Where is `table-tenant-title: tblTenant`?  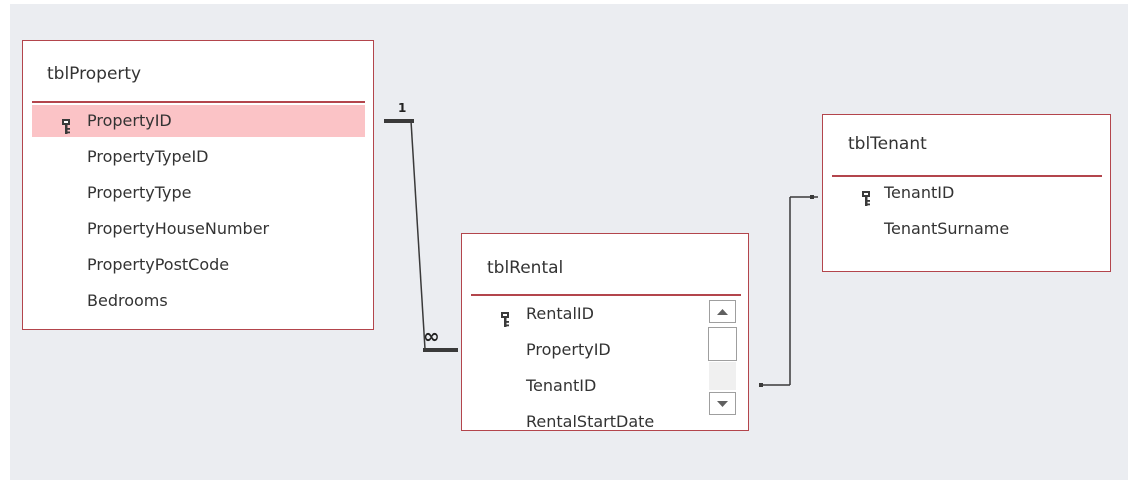 table-tenant-title: tblTenant is located at coordinates (887, 144).